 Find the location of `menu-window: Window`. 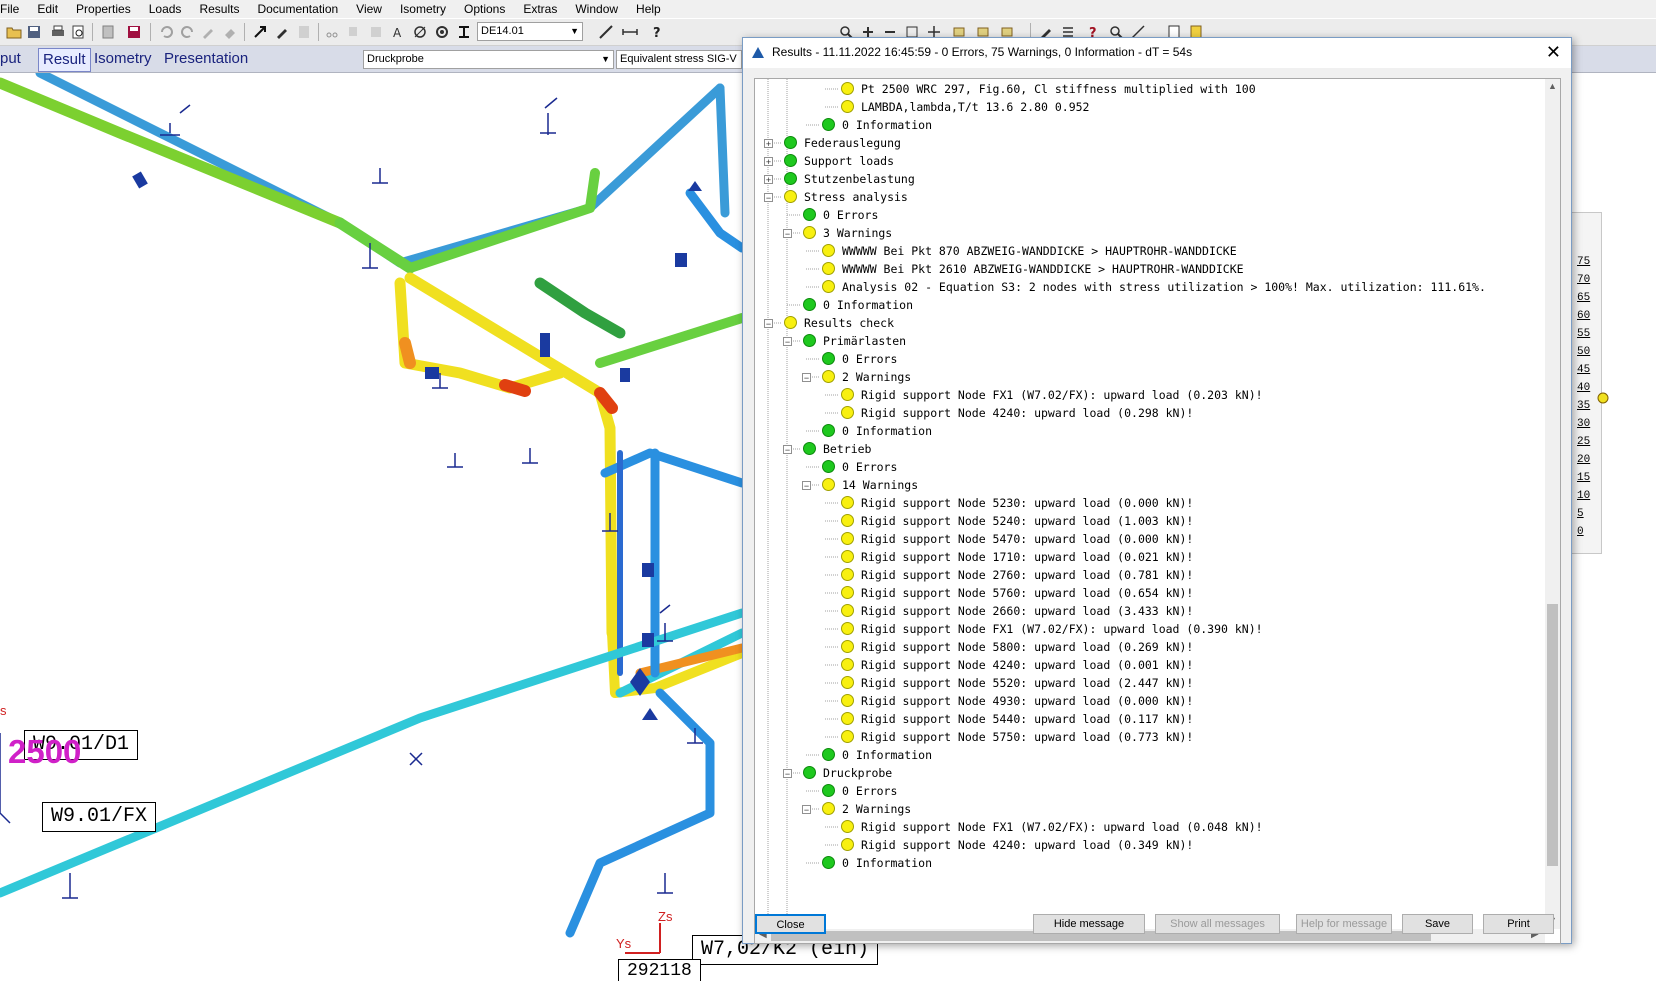

menu-window: Window is located at coordinates (596, 9).